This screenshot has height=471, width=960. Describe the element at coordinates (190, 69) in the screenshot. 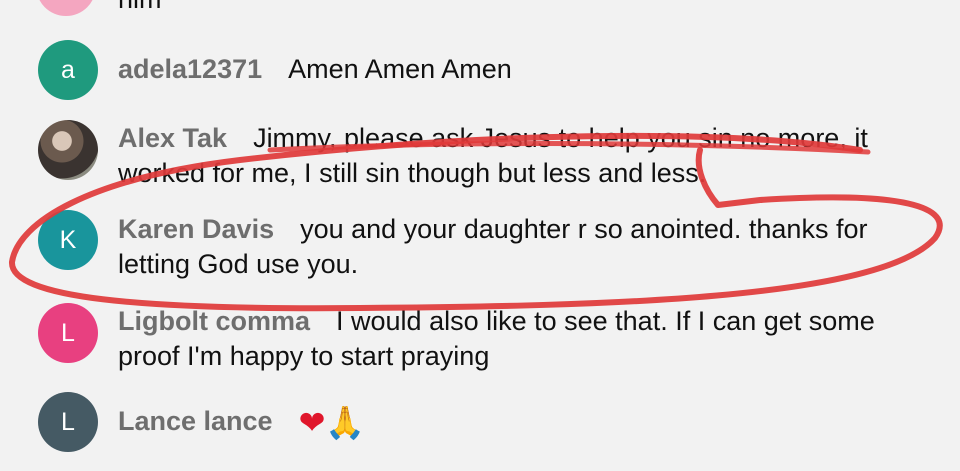

I see `comment-username: adela12371` at that location.